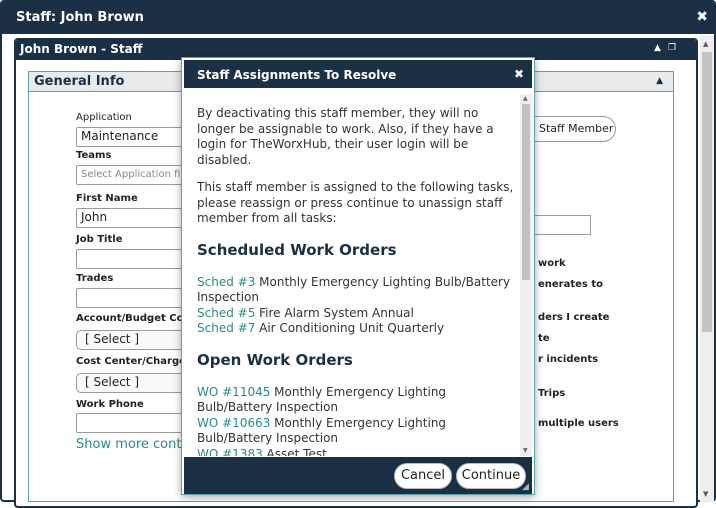 The image size is (716, 508). I want to click on staff-record-title: John Brown - Staff, so click(81, 49).